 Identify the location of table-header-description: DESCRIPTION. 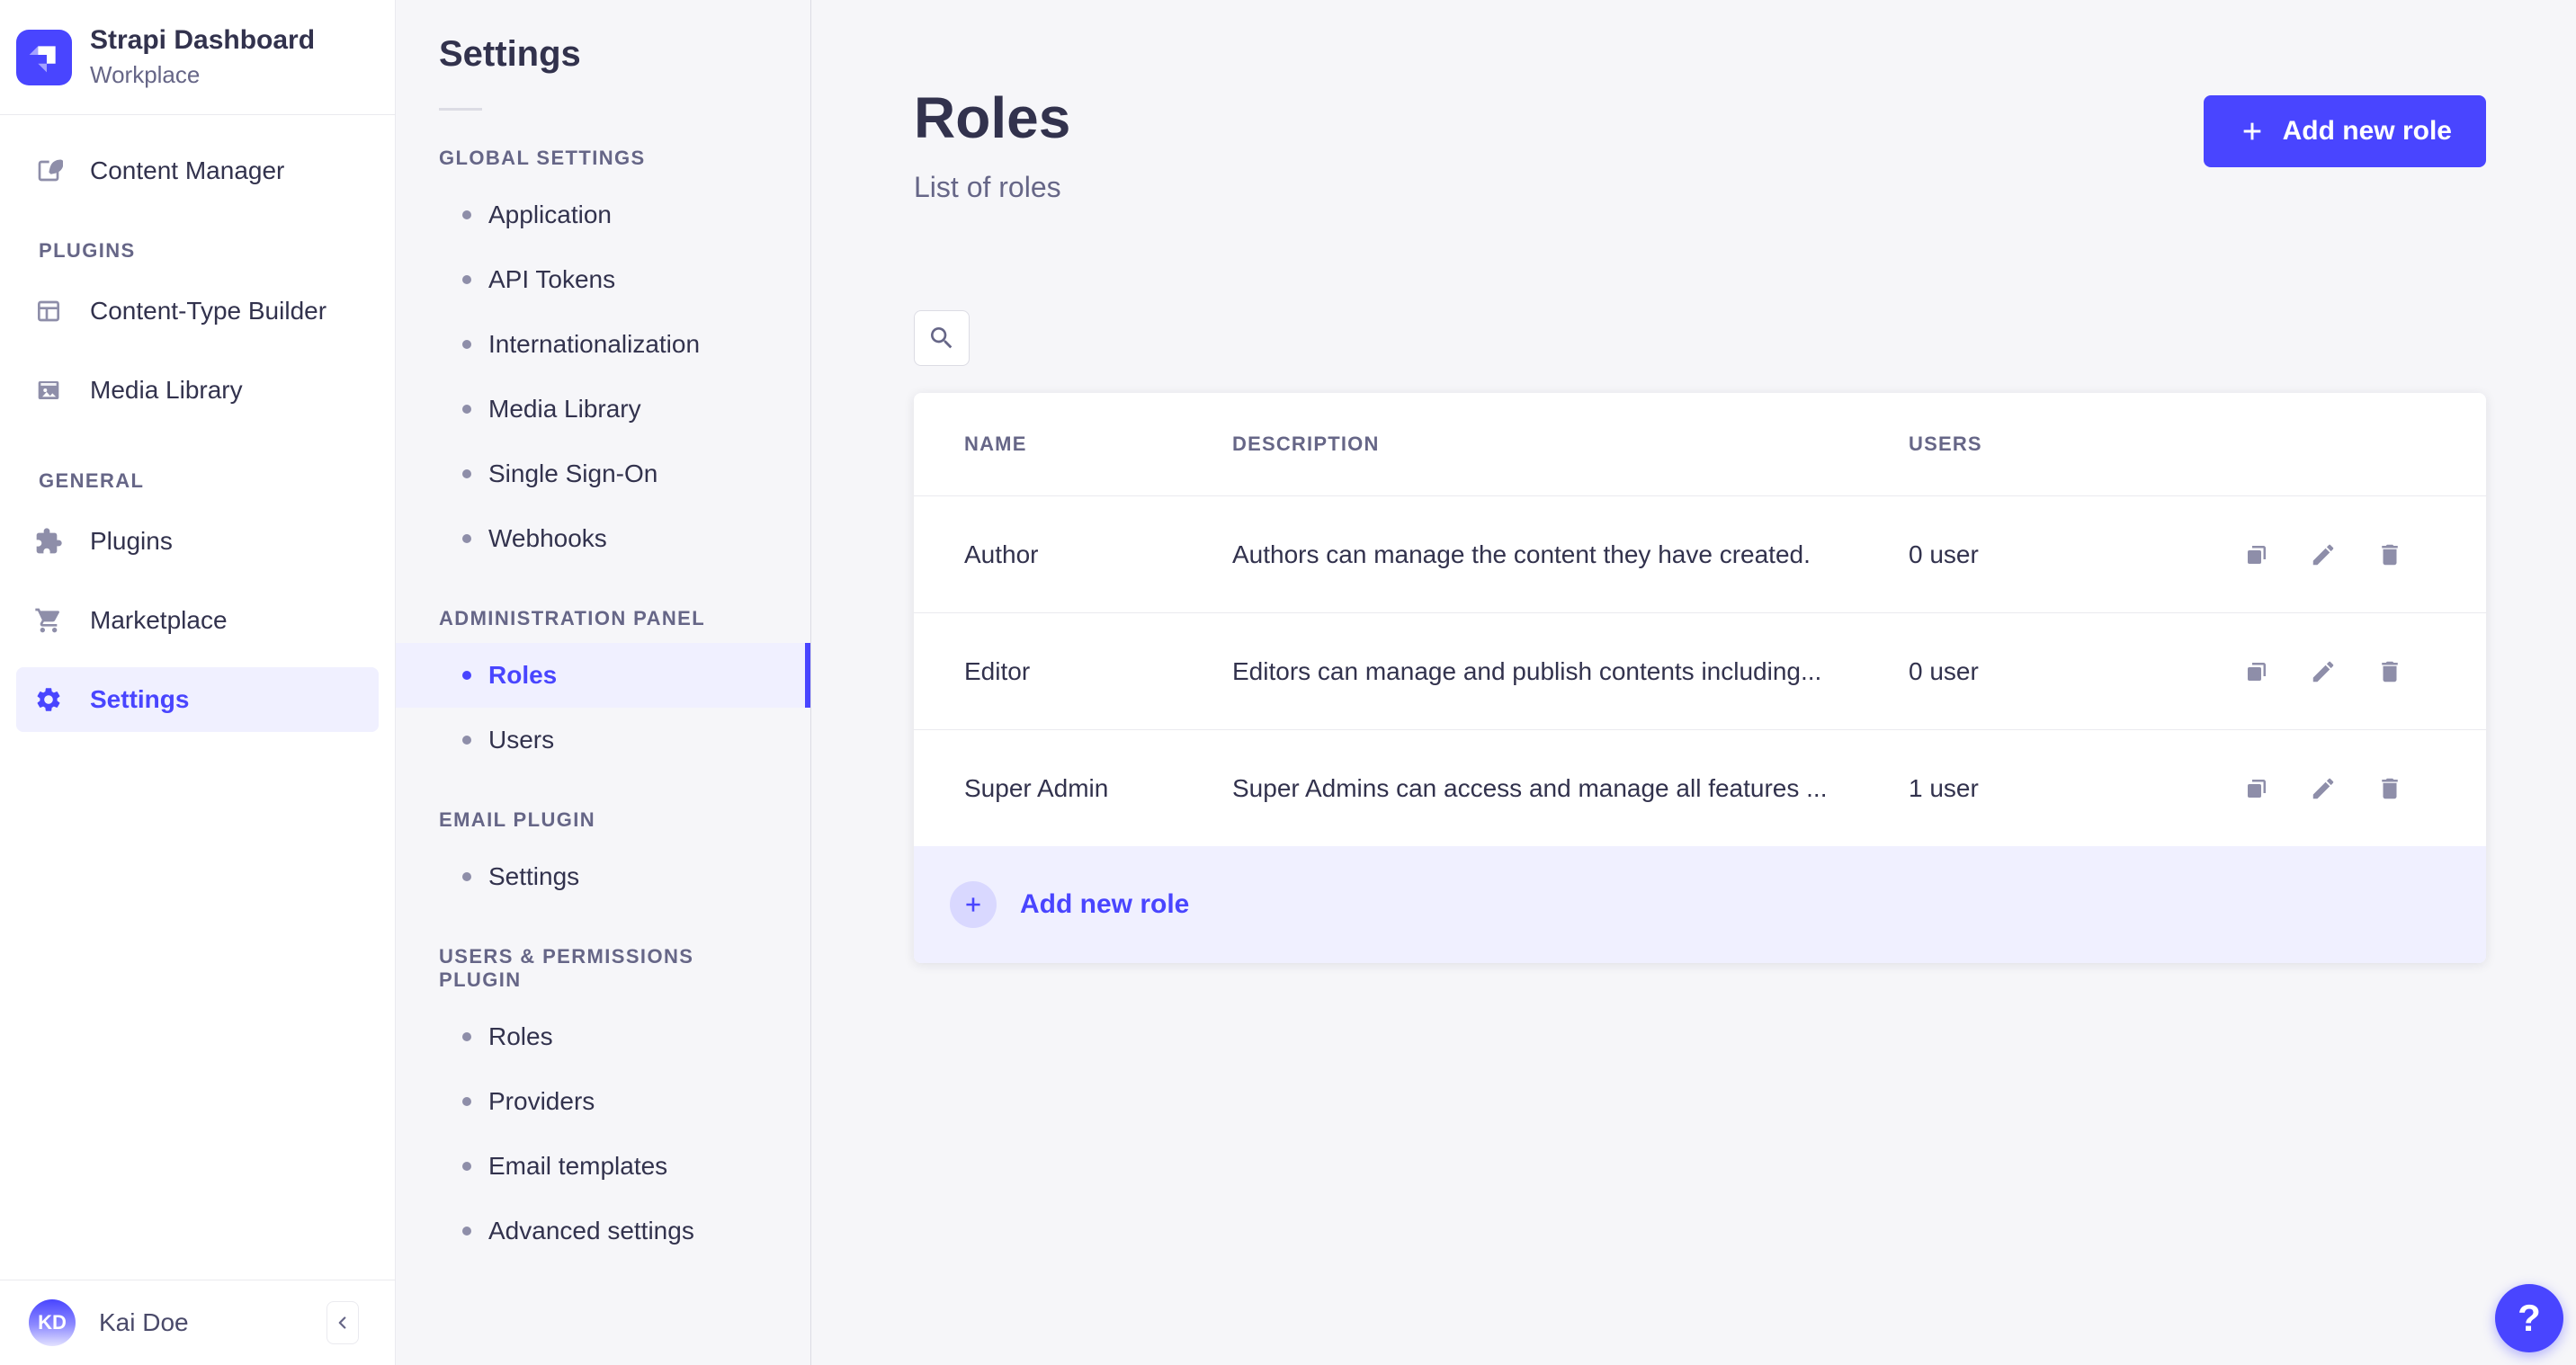
(1306, 444).